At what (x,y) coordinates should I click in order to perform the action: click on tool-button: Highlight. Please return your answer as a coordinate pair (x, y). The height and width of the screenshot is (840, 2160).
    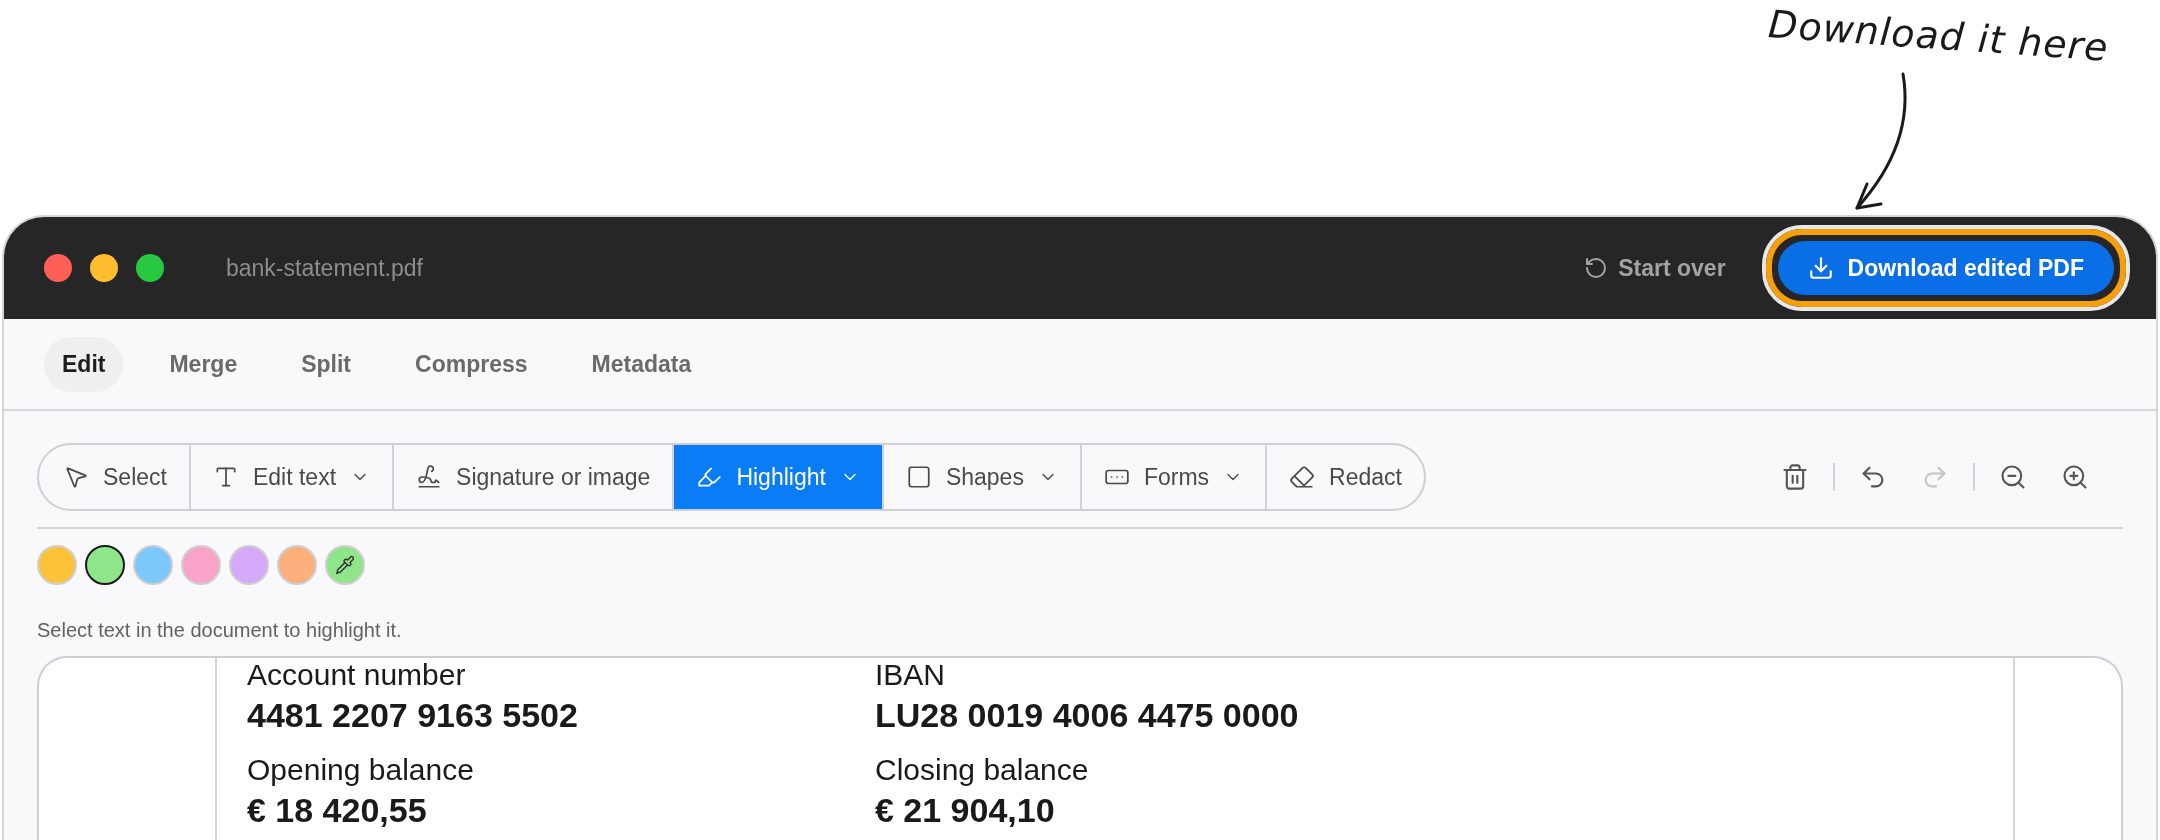
    Looking at the image, I should click on (777, 477).